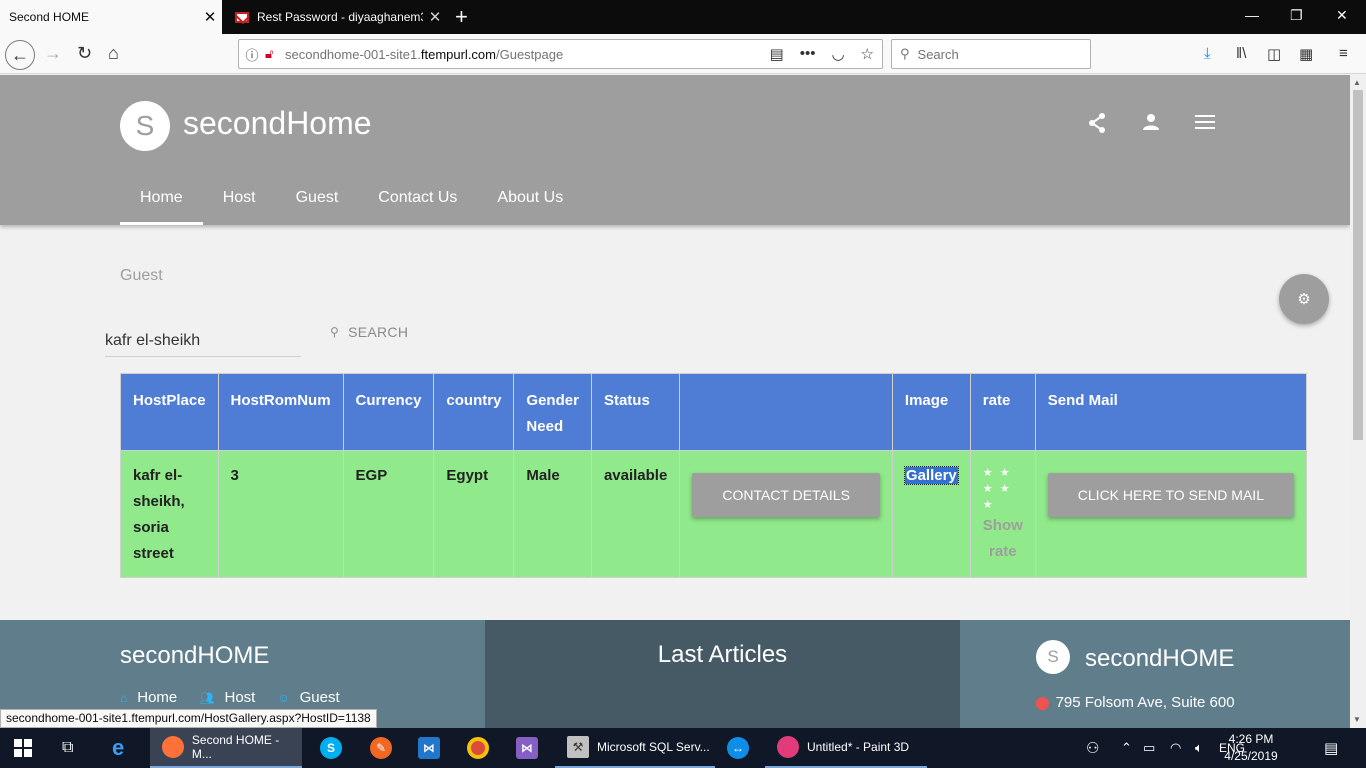  I want to click on wifi-icon: ◠, so click(1175, 748).